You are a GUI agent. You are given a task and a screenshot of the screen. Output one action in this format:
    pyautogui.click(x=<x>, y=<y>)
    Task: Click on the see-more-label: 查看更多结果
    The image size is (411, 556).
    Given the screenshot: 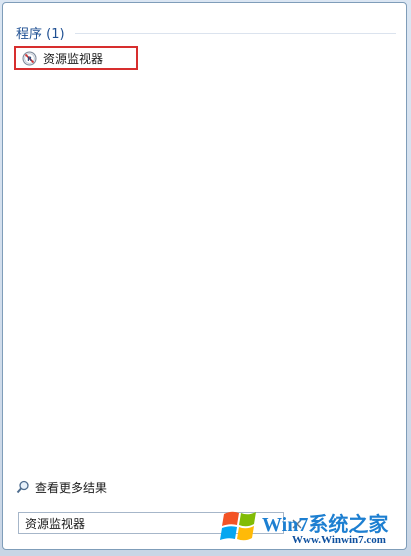 What is the action you would take?
    pyautogui.click(x=71, y=487)
    